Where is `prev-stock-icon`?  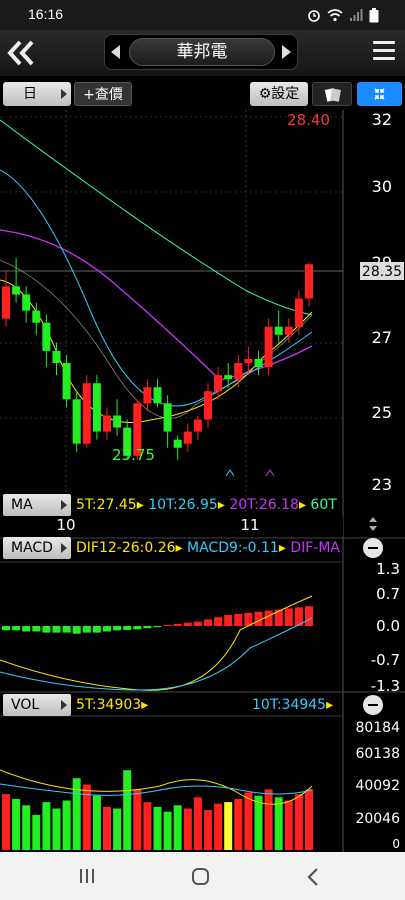 prev-stock-icon is located at coordinates (115, 52).